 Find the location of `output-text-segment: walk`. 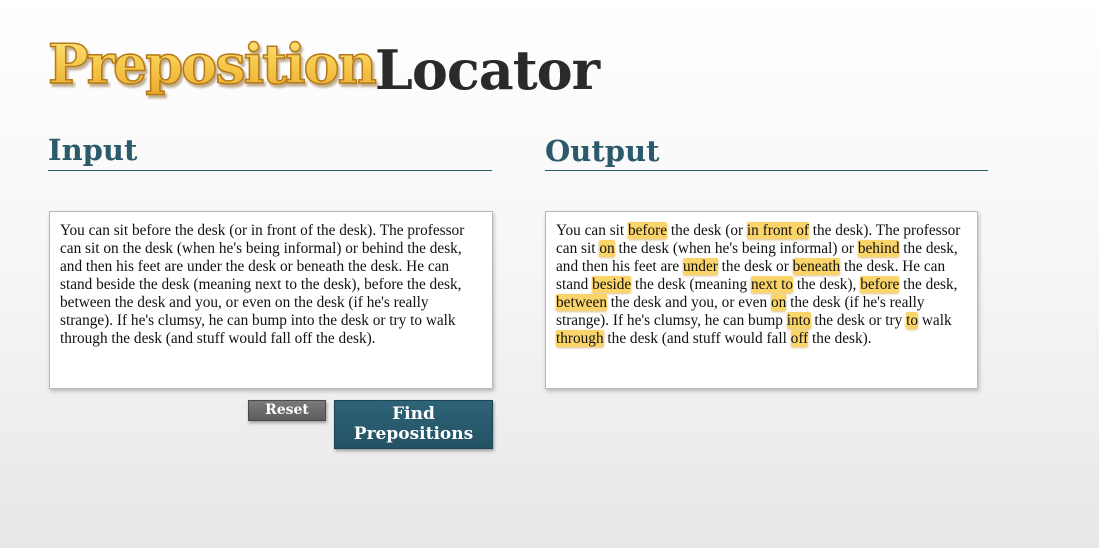

output-text-segment: walk is located at coordinates (935, 320).